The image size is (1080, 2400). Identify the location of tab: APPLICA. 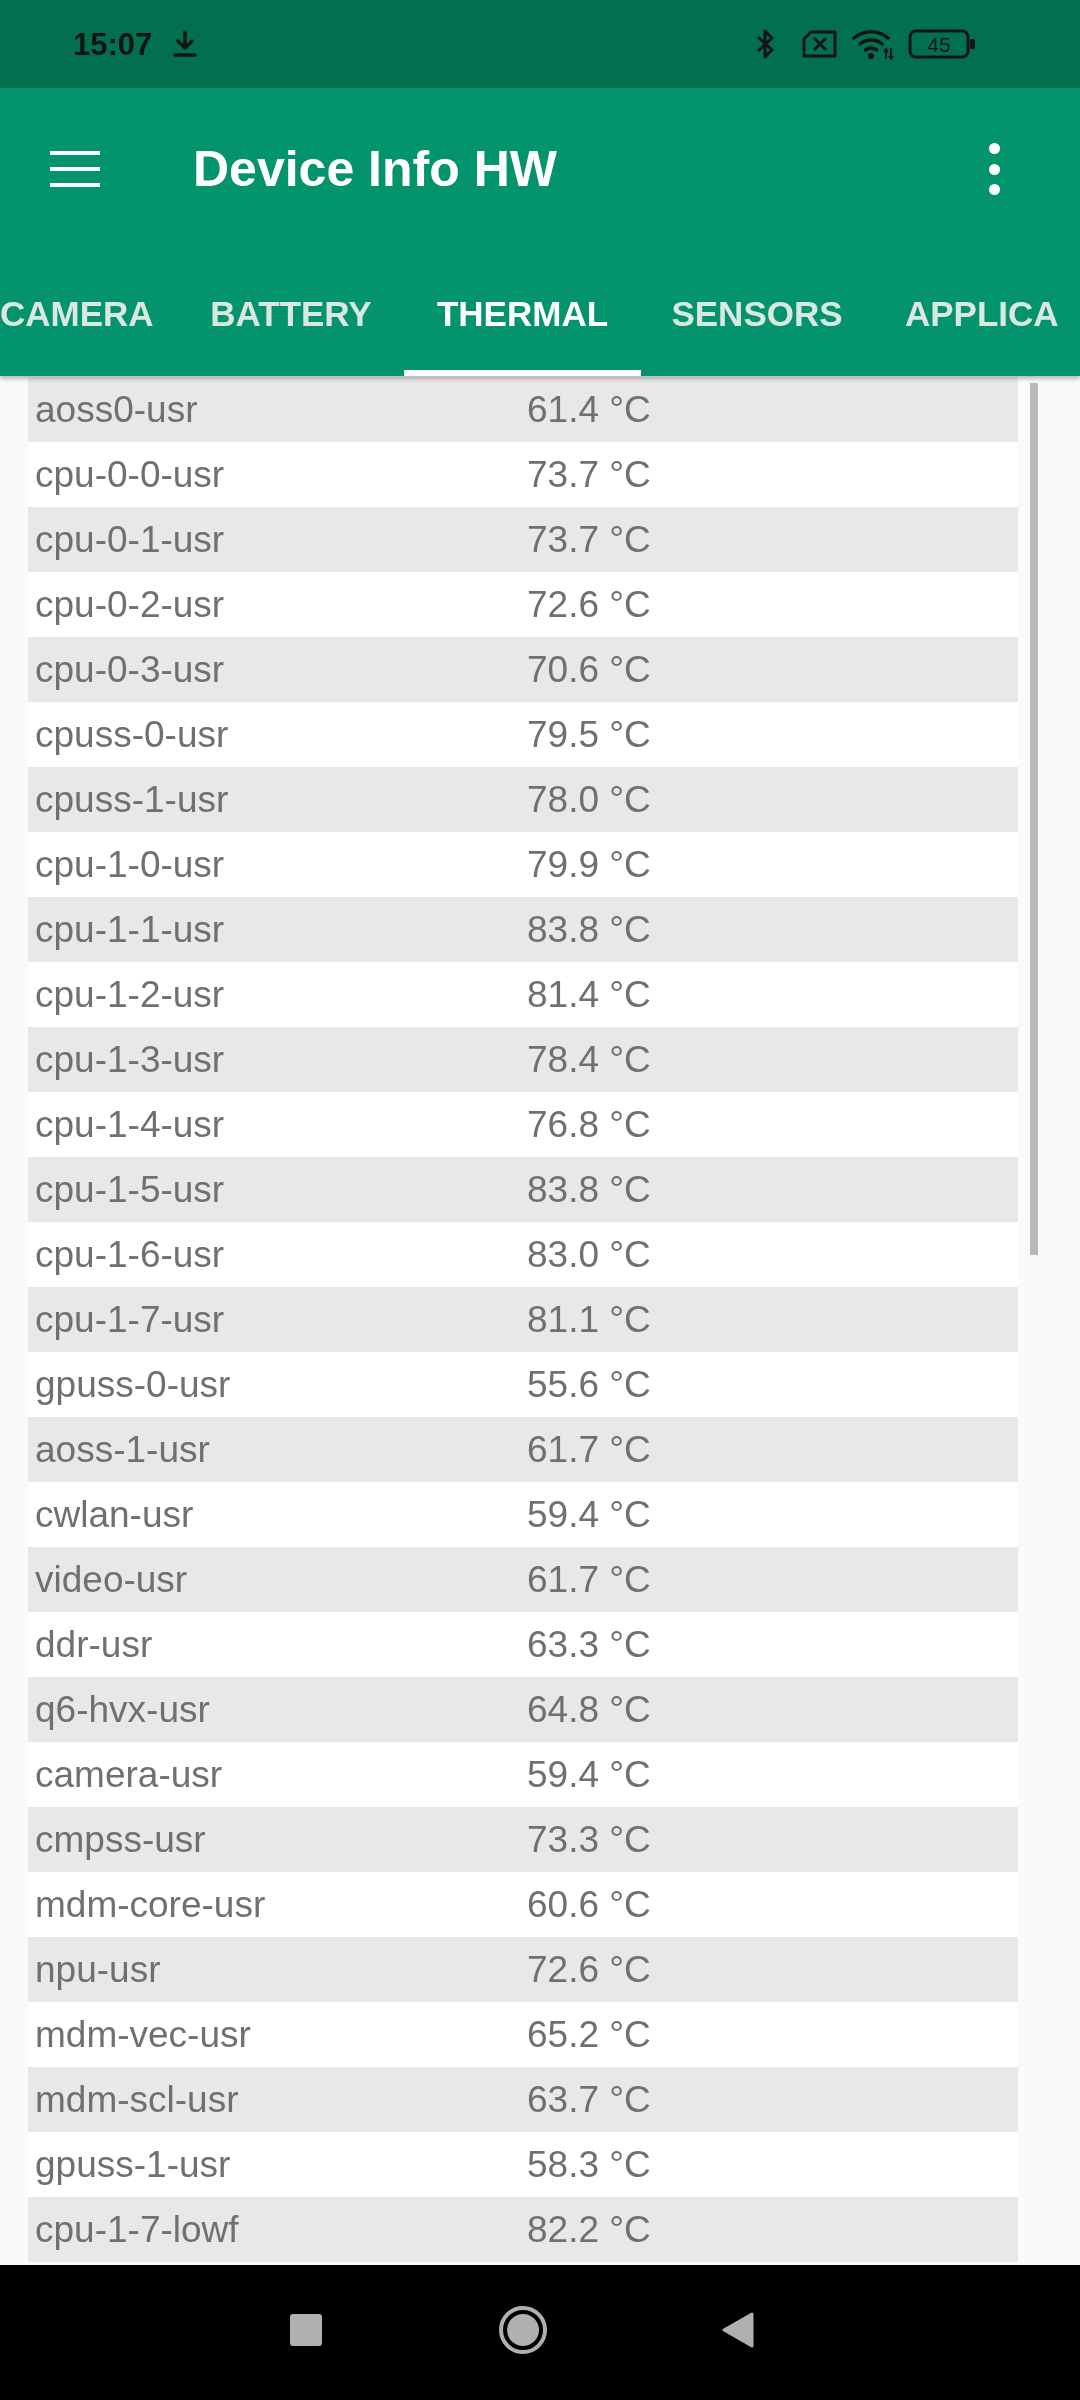
(976, 313).